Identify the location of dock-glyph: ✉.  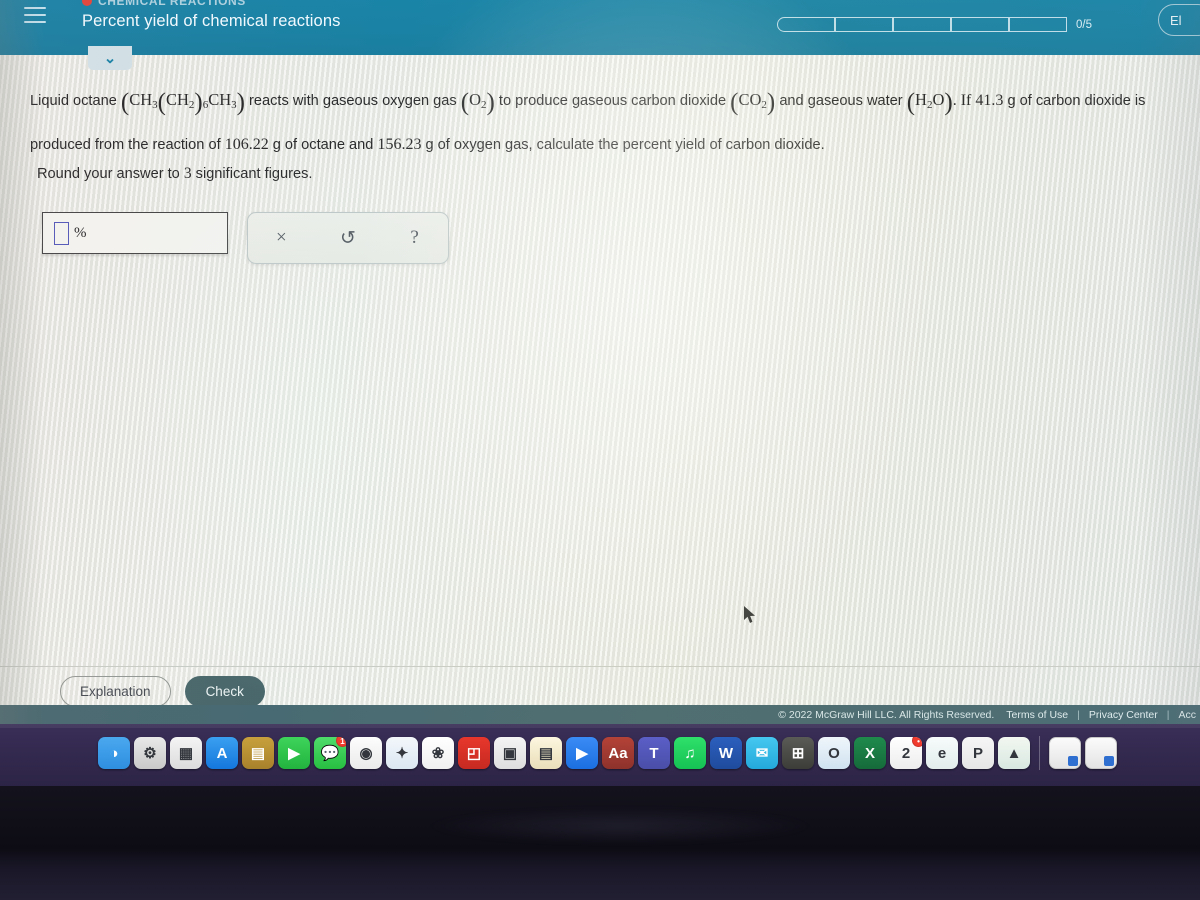
(762, 753).